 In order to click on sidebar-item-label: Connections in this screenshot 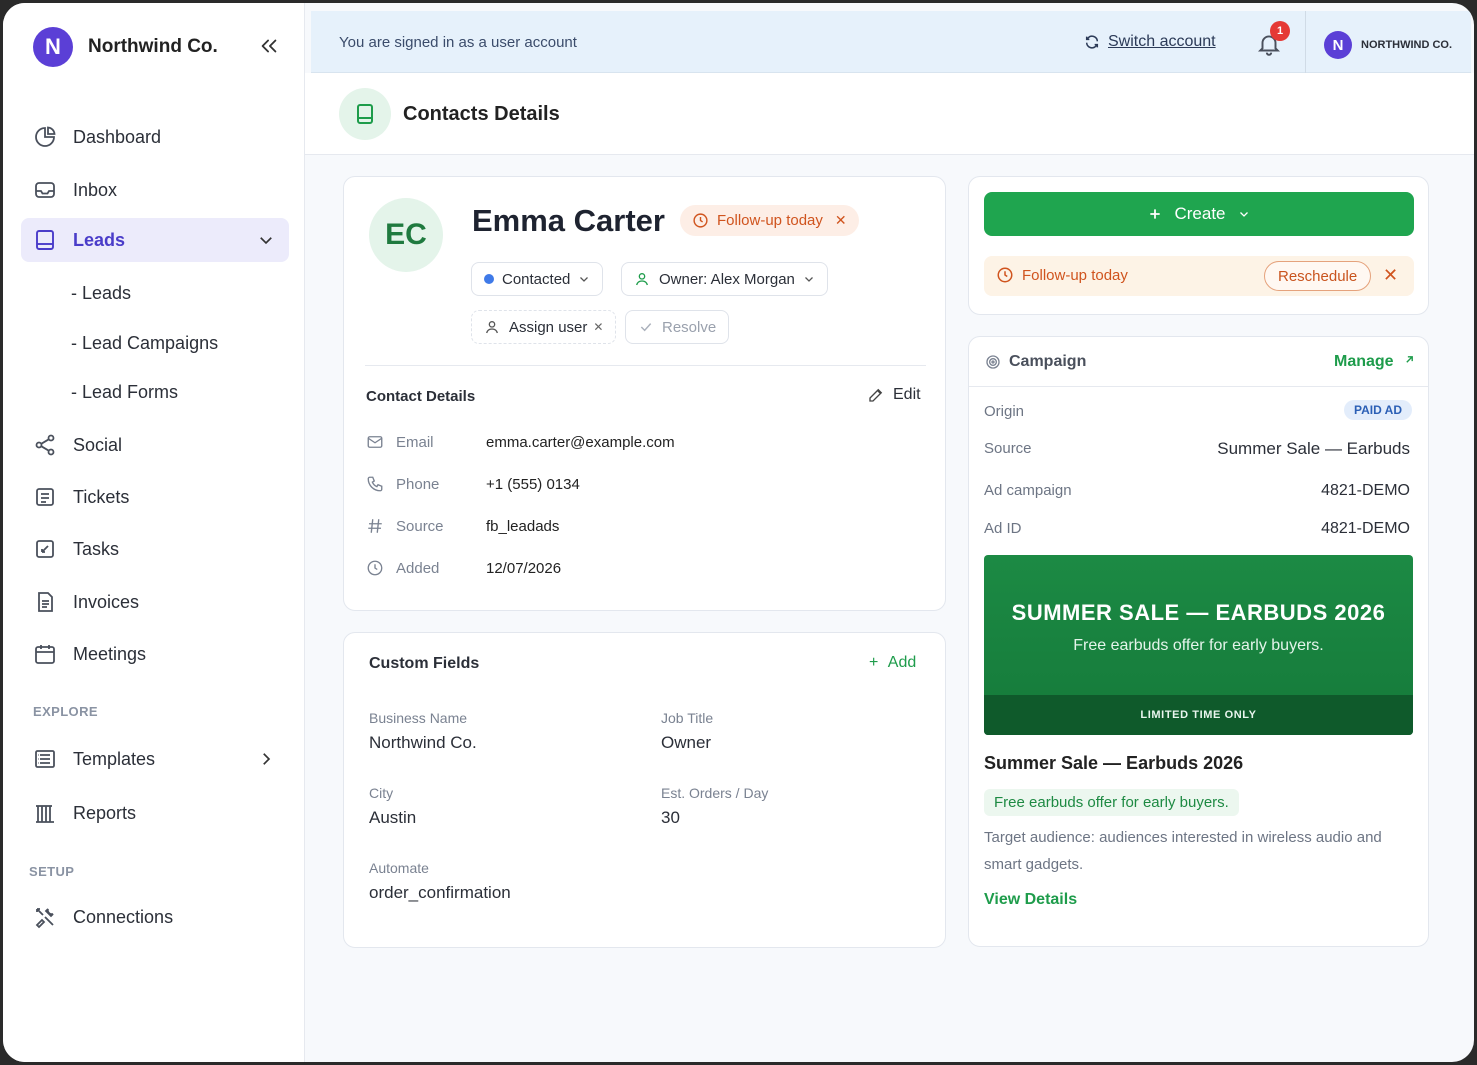, I will do `click(123, 916)`.